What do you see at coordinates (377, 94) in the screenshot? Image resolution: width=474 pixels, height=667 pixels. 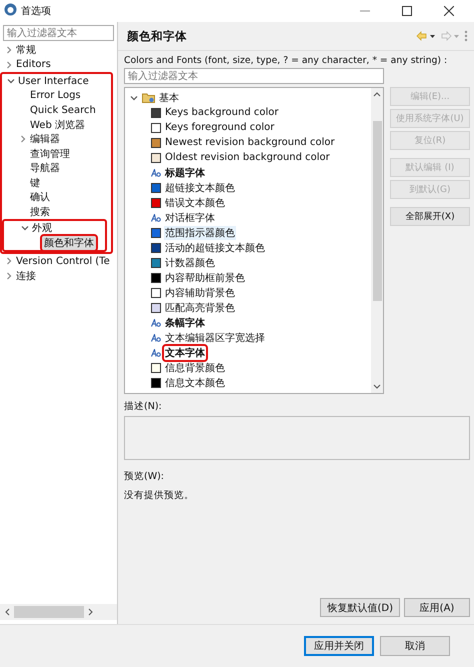 I see `scroll-up-icon` at bounding box center [377, 94].